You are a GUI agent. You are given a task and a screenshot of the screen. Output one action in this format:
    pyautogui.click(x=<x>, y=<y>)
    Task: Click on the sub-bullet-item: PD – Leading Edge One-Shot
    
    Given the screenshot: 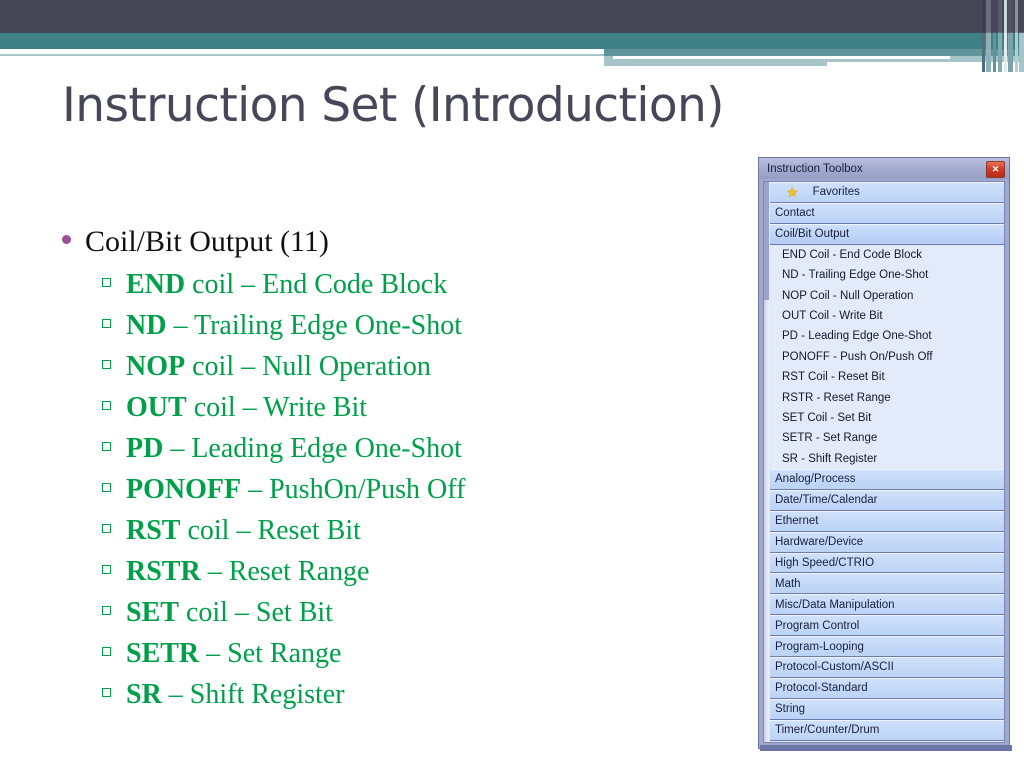 What is the action you would take?
    pyautogui.click(x=422, y=448)
    